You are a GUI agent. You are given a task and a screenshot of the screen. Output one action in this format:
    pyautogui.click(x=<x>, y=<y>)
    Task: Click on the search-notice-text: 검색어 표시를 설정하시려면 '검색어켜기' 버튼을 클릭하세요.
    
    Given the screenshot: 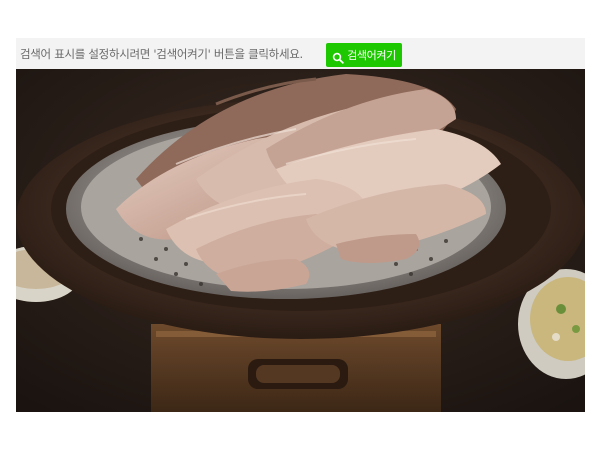 What is the action you would take?
    pyautogui.click(x=161, y=53)
    